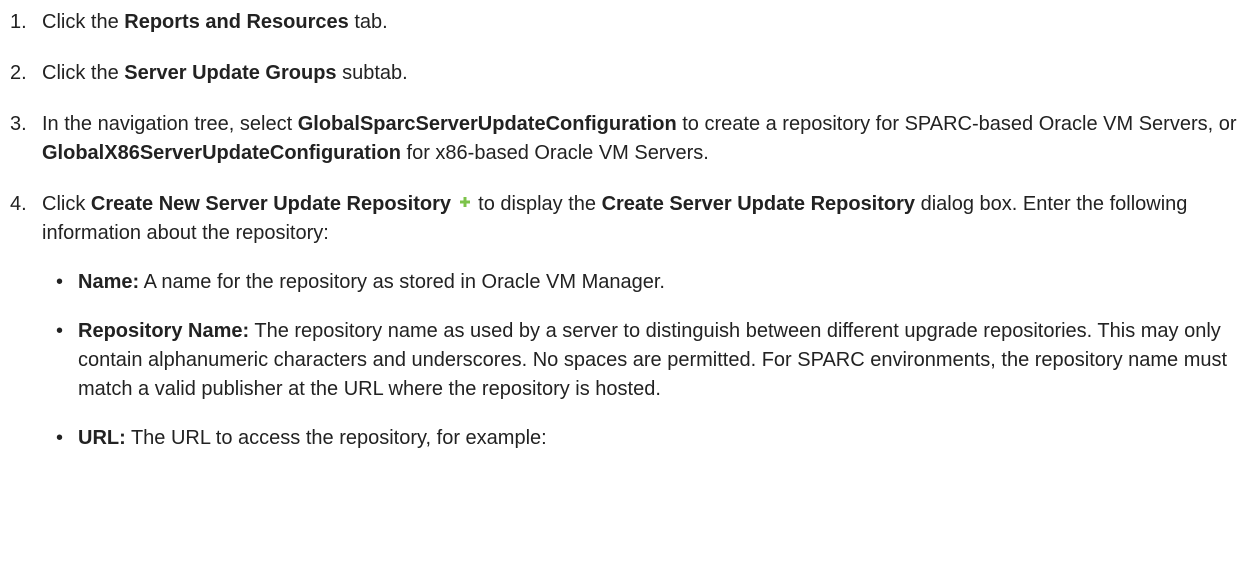 This screenshot has height=579, width=1243. What do you see at coordinates (18, 204) in the screenshot?
I see `step-number: 4.` at bounding box center [18, 204].